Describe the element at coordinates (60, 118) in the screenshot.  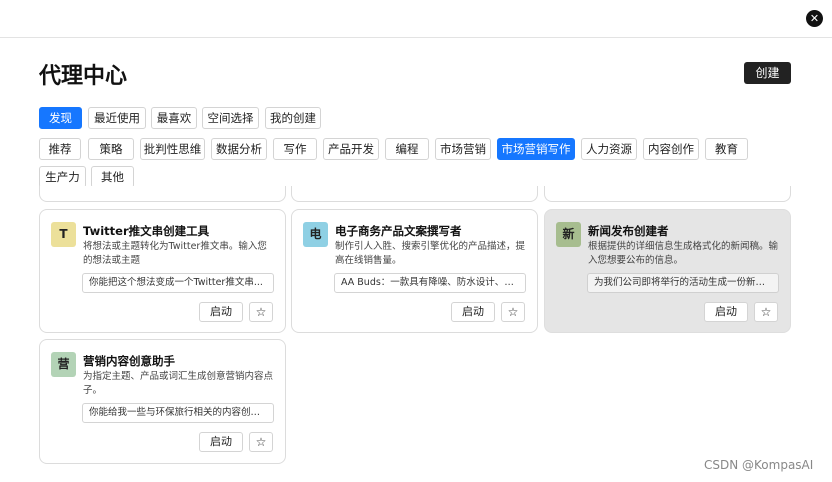
I see `tab-discover: 发现` at that location.